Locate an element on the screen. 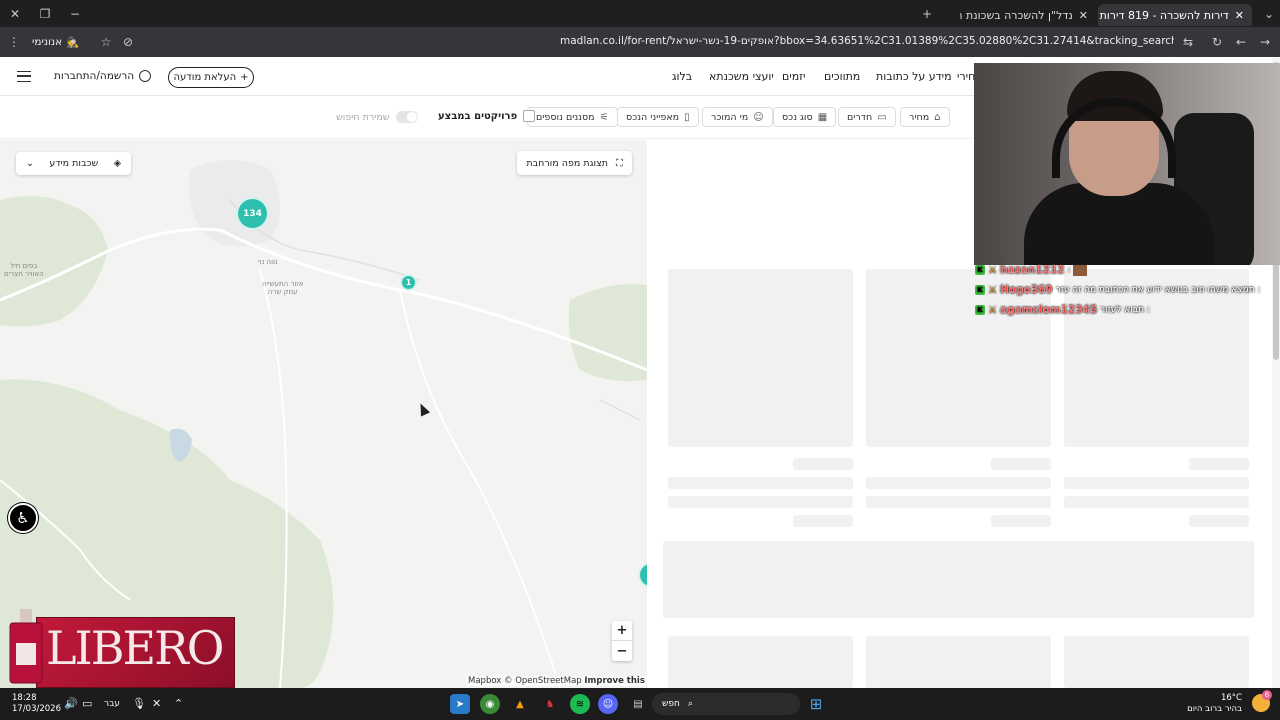 This screenshot has width=1280, height=720. file-explorer-icon: ▤ is located at coordinates (638, 704).